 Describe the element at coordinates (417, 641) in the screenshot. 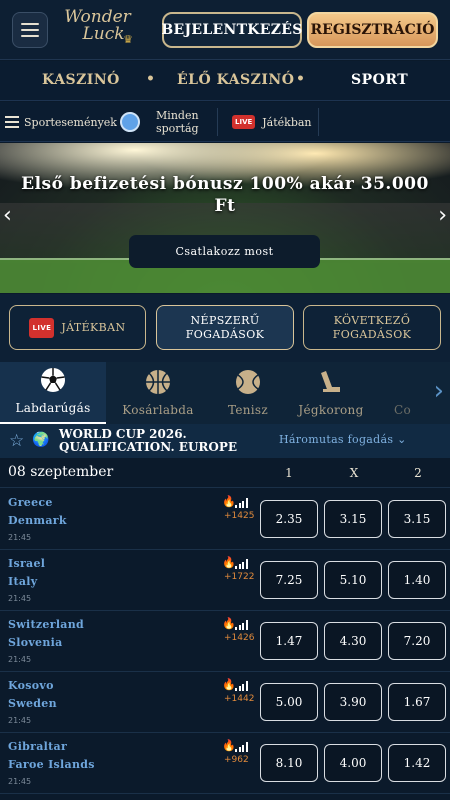

I see `odds-button: 7.20` at that location.